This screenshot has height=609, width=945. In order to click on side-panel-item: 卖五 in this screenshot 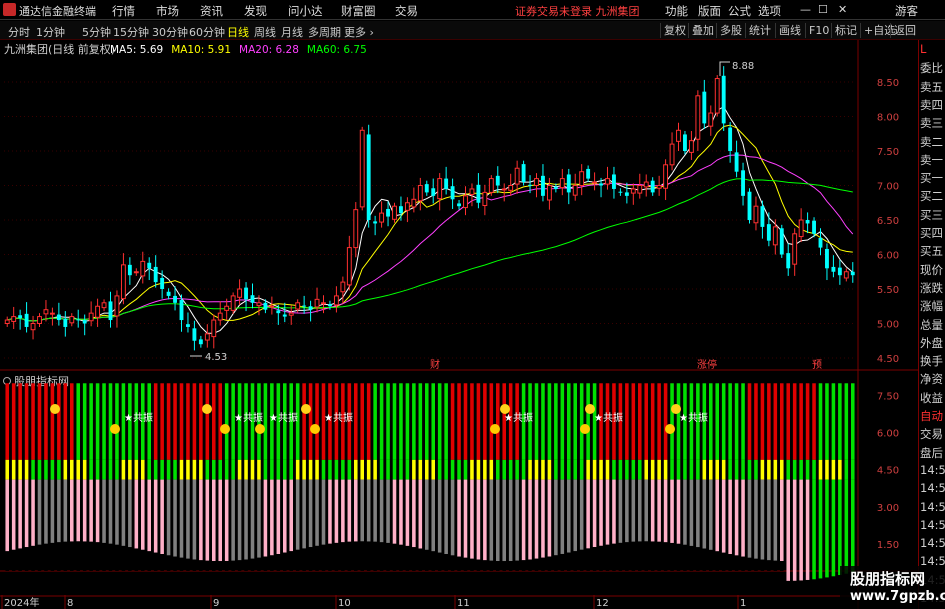, I will do `click(931, 86)`.